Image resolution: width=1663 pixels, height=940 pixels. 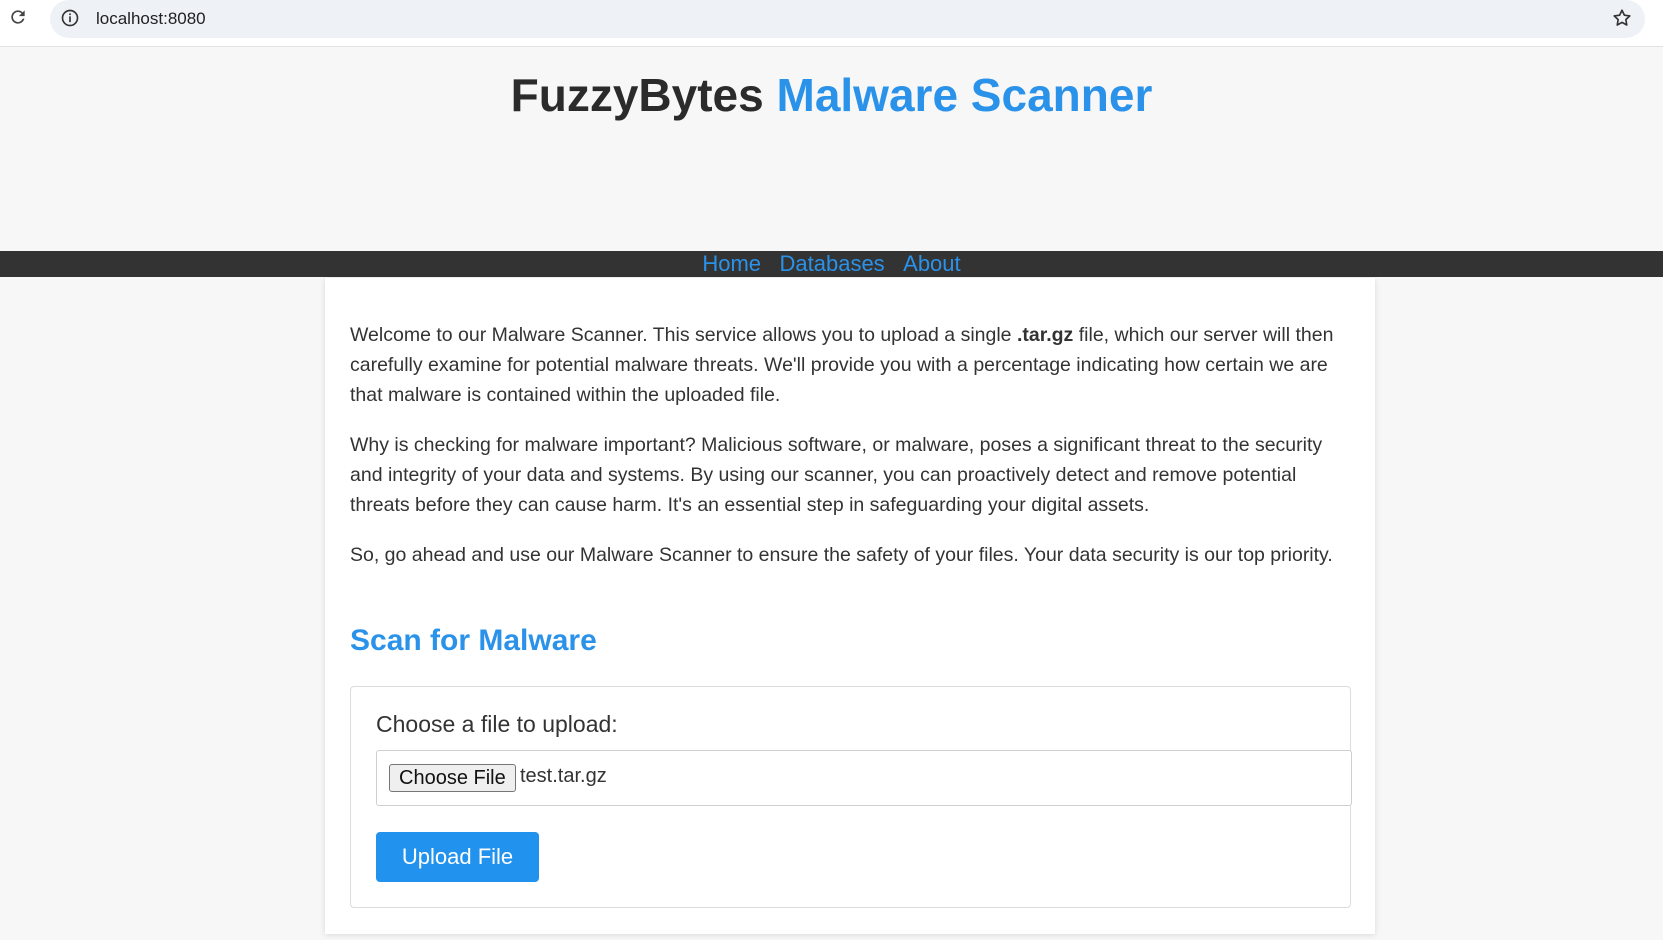 I want to click on upload-file-button: Upload File, so click(x=457, y=857).